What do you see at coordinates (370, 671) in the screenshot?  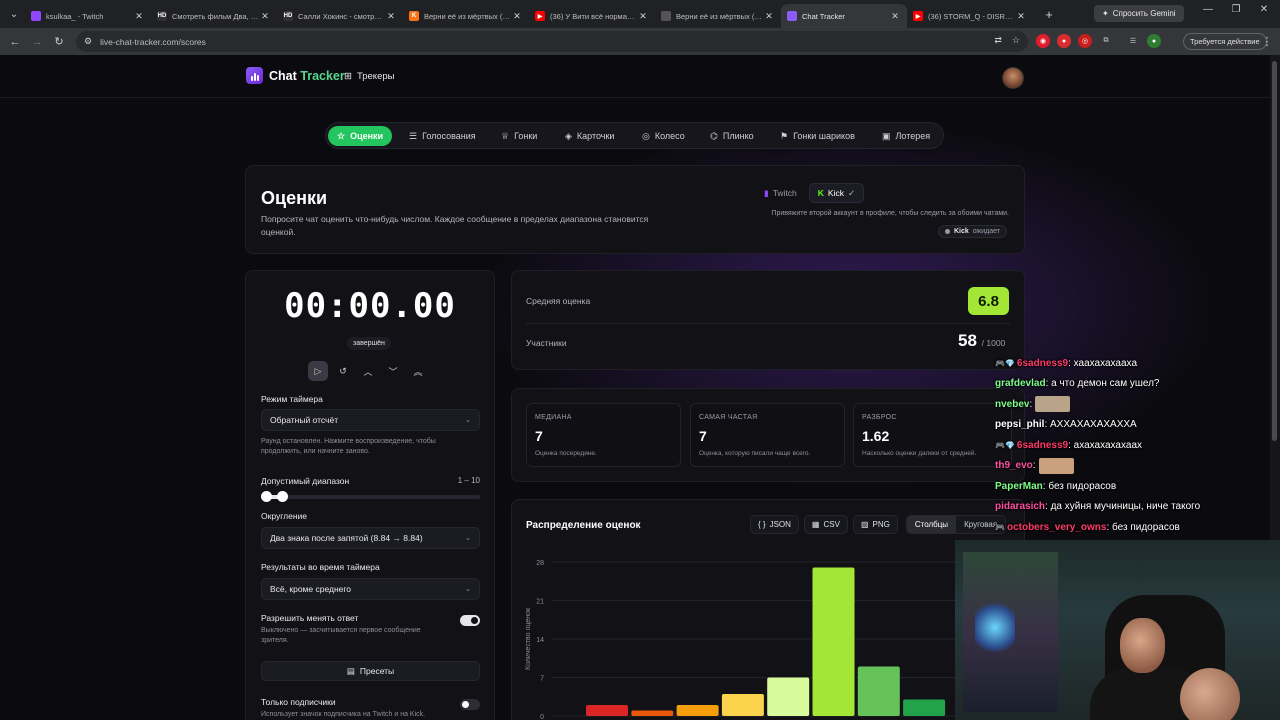 I see `presets-button: ▤ Пресеты` at bounding box center [370, 671].